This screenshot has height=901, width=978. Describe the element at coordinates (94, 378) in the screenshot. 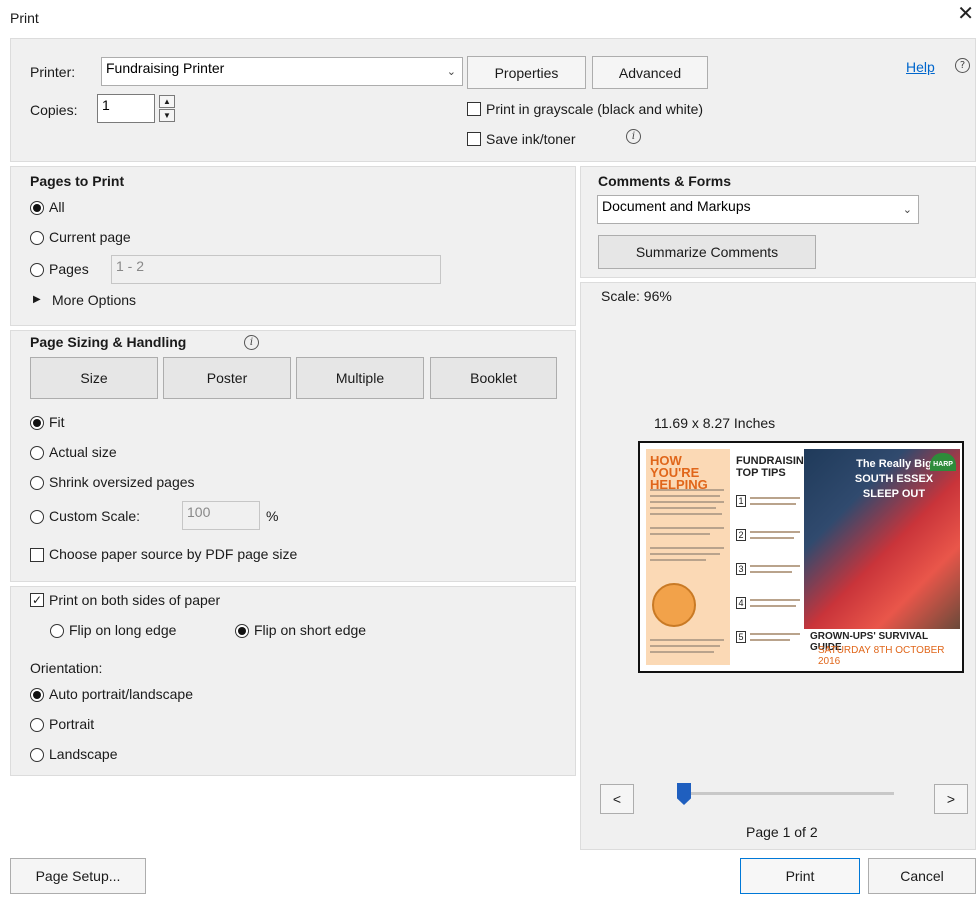

I see `tab-size: Size` at that location.